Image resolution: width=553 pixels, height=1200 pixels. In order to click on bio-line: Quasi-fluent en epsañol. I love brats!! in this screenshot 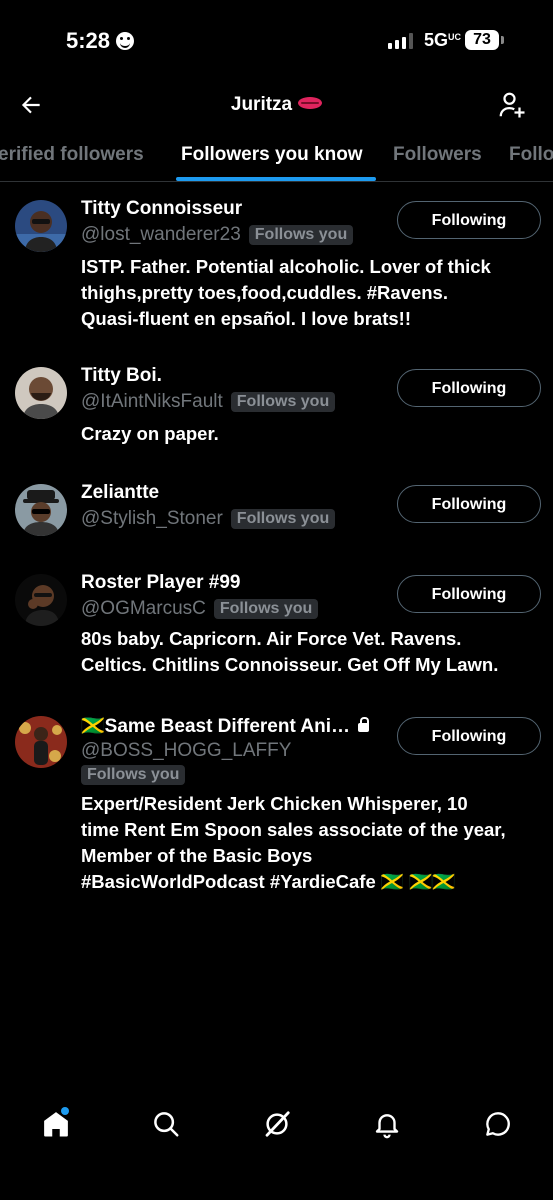, I will do `click(246, 318)`.